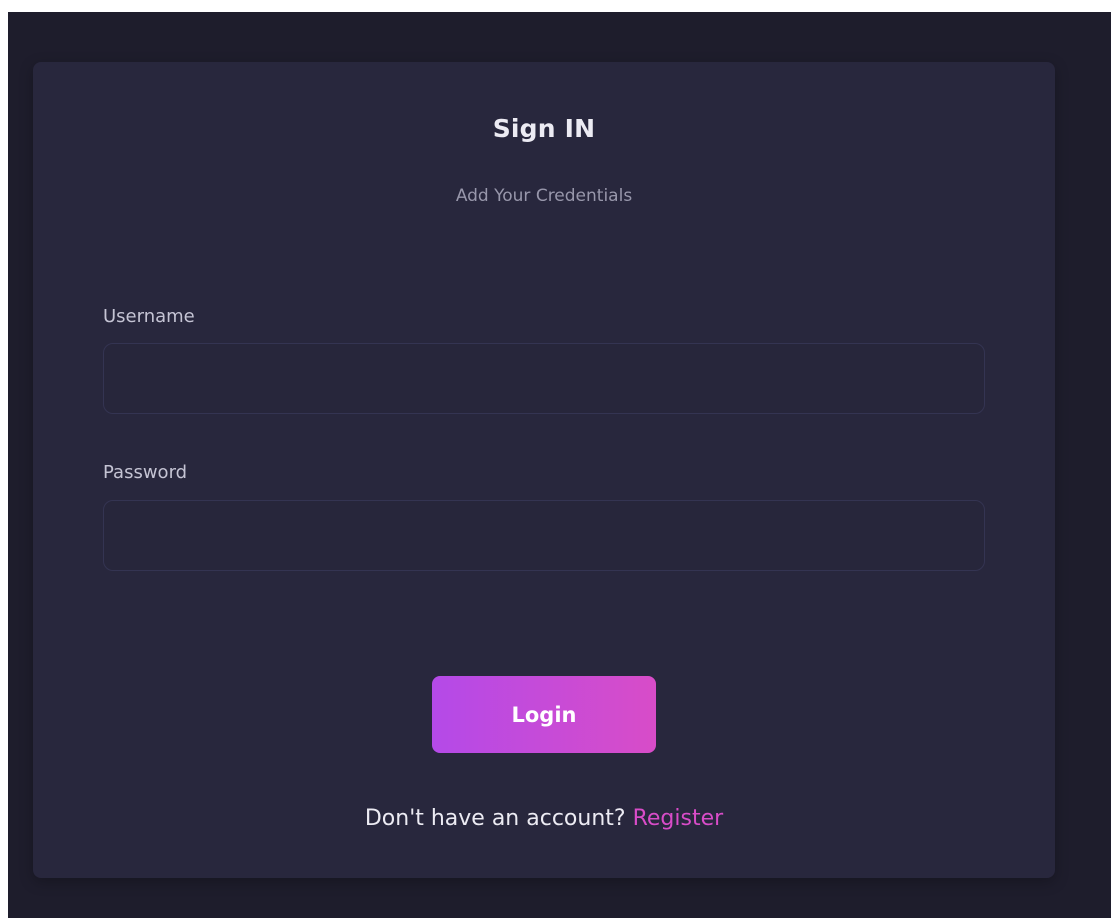  I want to click on password-label: Password, so click(145, 472).